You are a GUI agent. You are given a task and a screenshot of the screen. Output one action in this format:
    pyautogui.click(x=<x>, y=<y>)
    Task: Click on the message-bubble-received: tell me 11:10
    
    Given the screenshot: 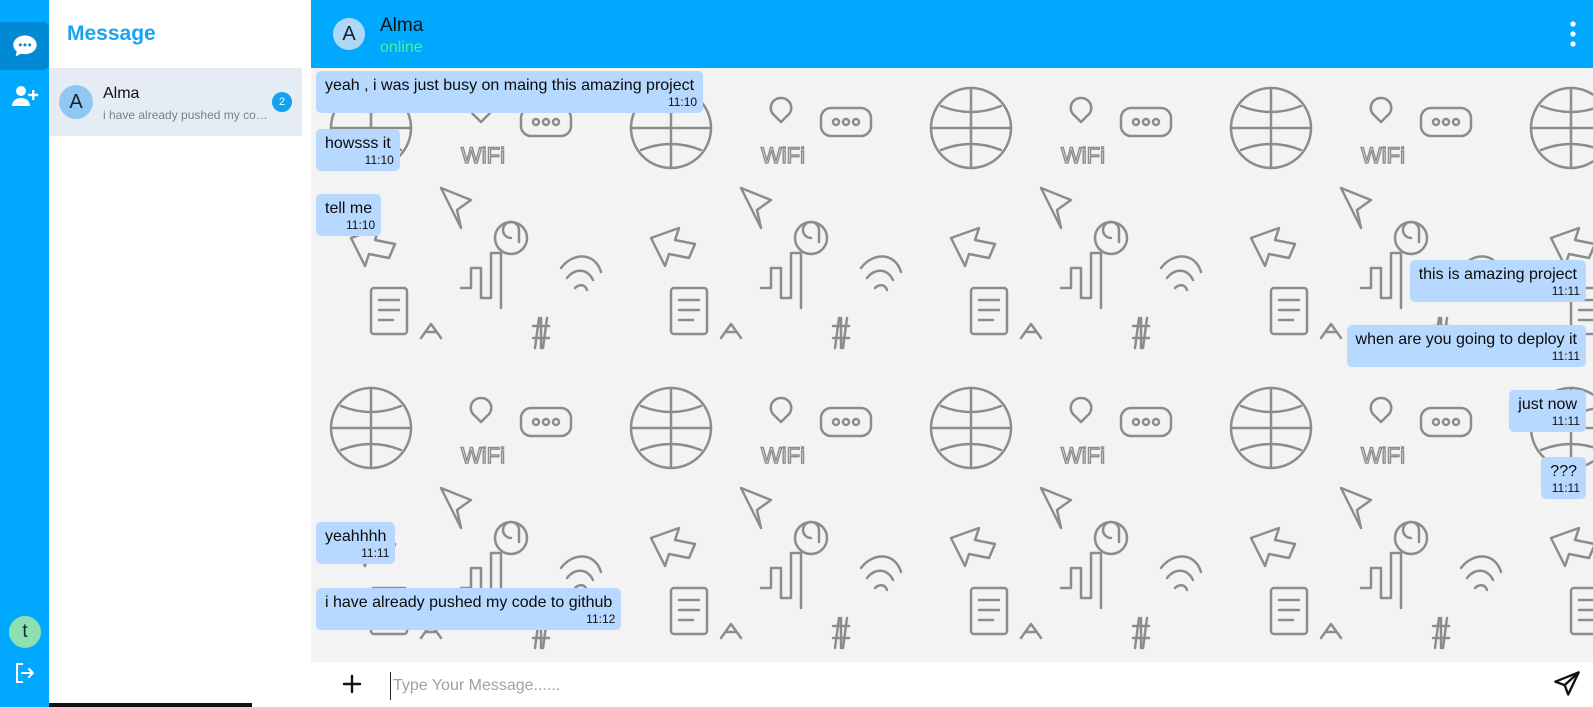 What is the action you would take?
    pyautogui.click(x=349, y=215)
    